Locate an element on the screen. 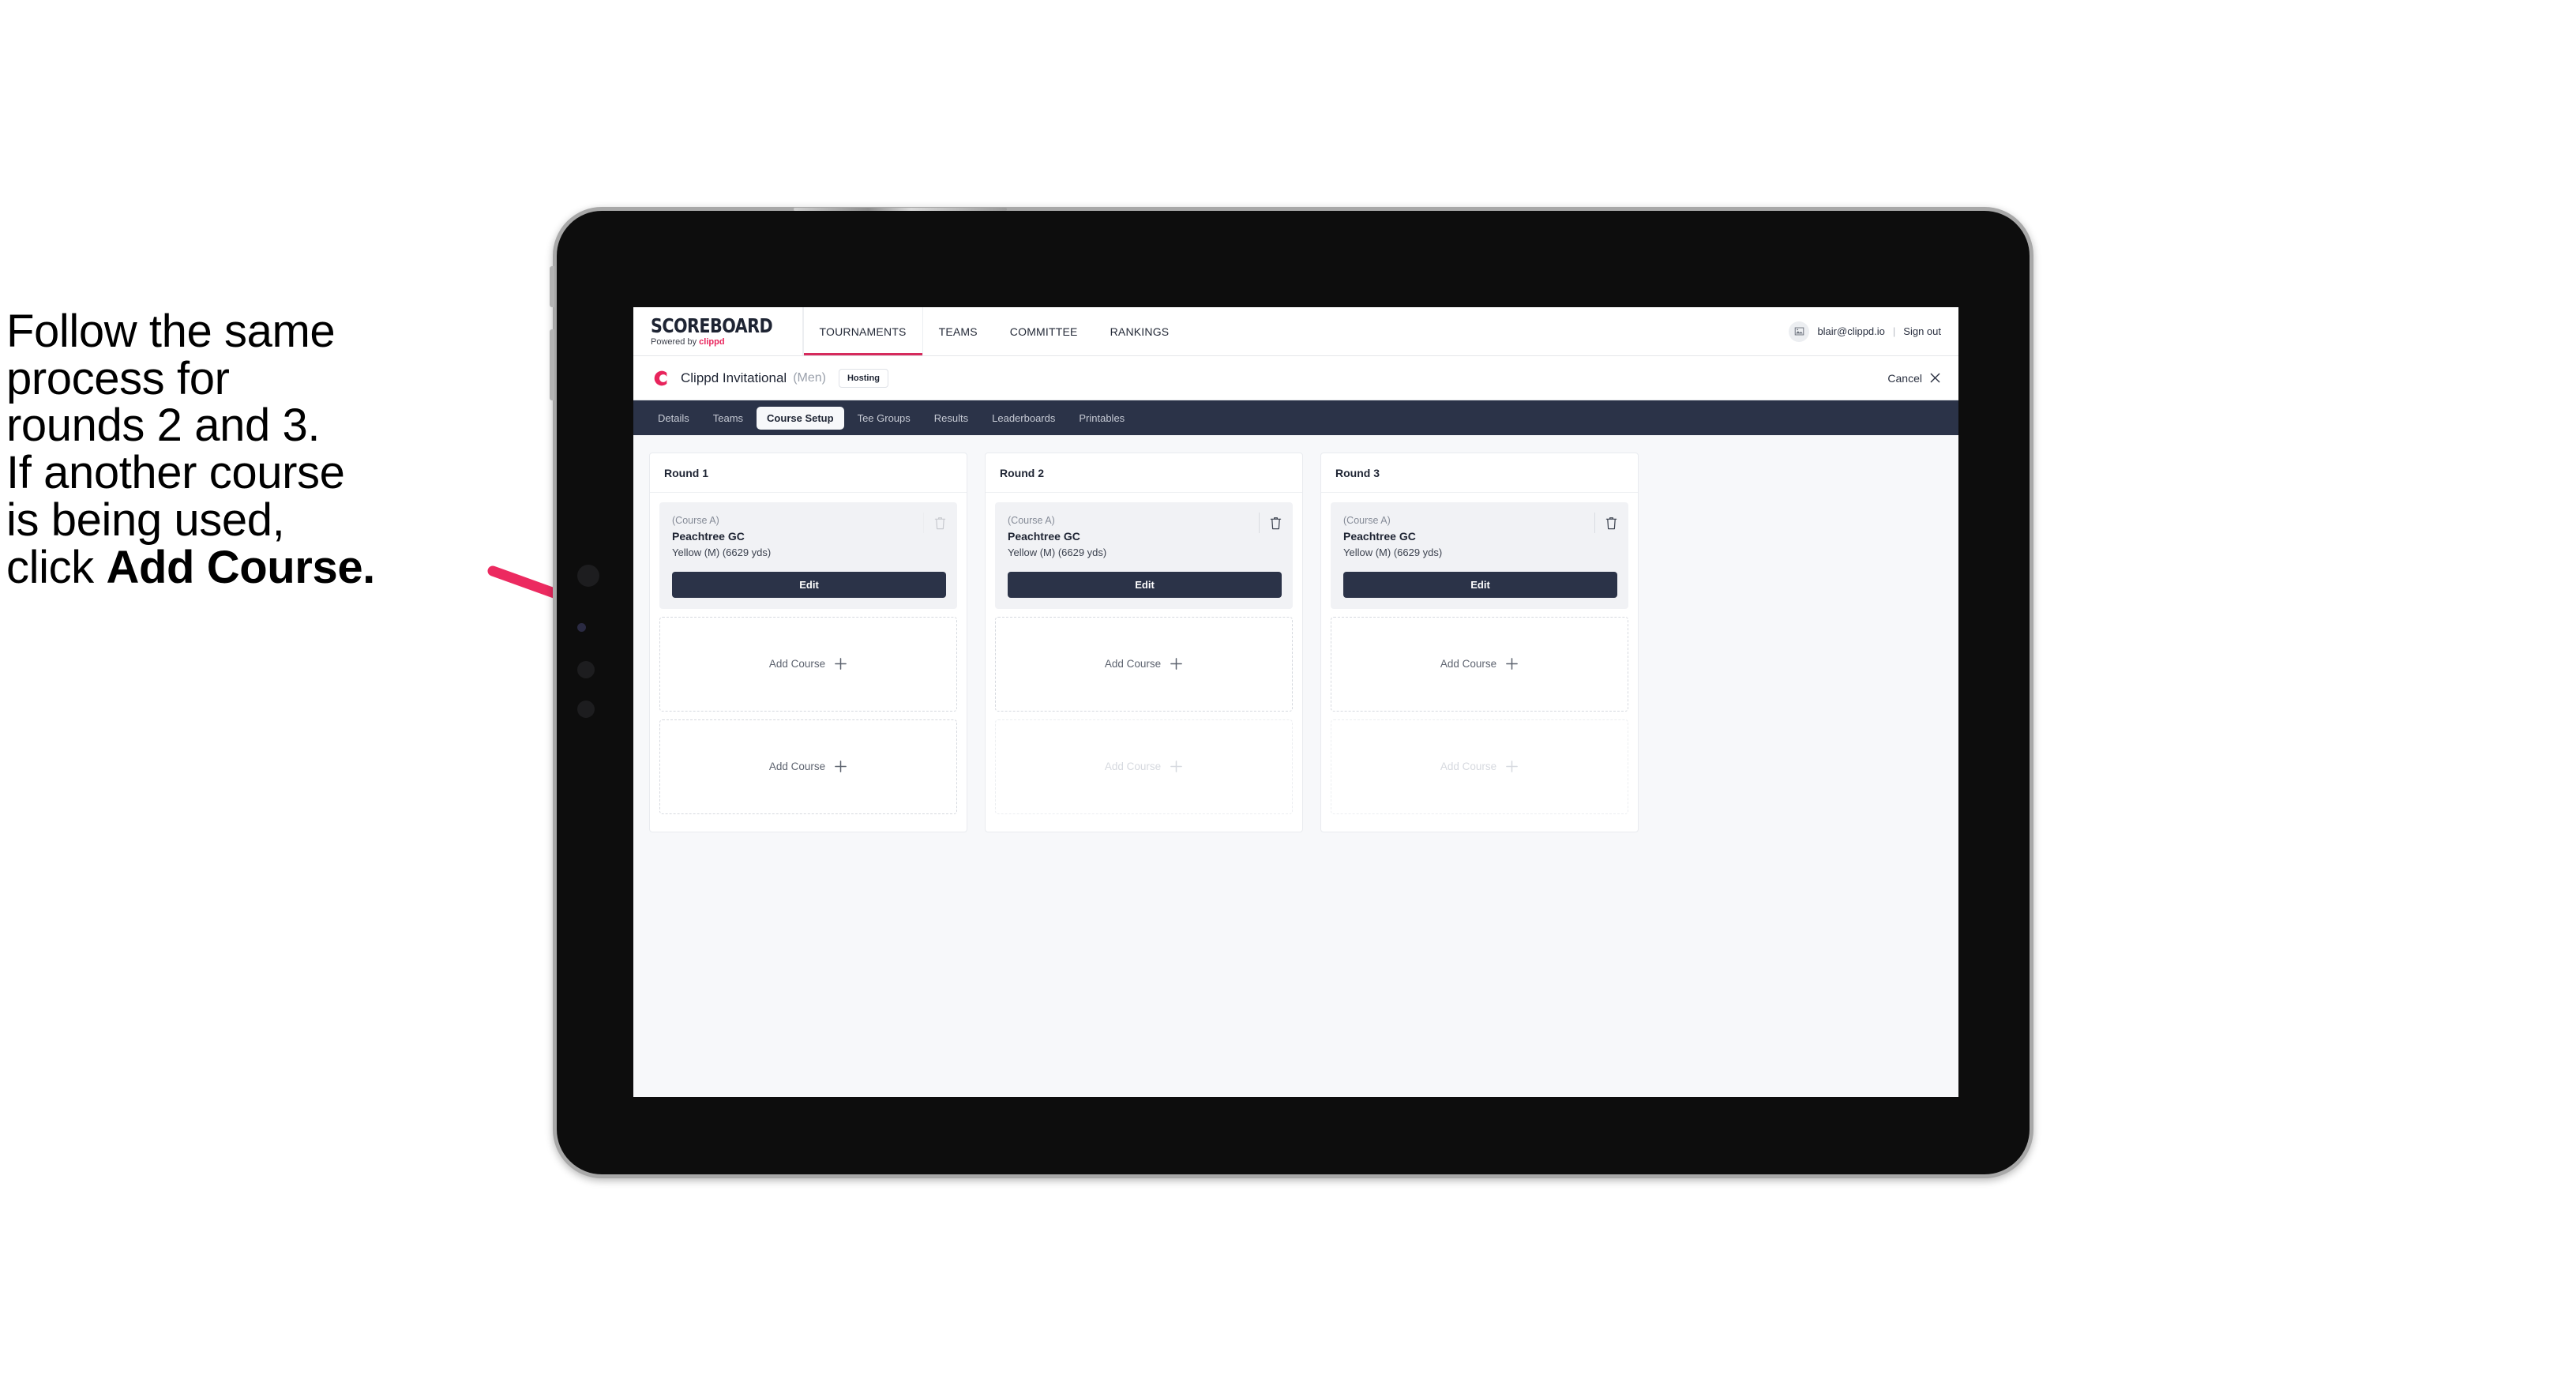 This screenshot has width=2576, height=1386. volume-down-button is located at coordinates (552, 364).